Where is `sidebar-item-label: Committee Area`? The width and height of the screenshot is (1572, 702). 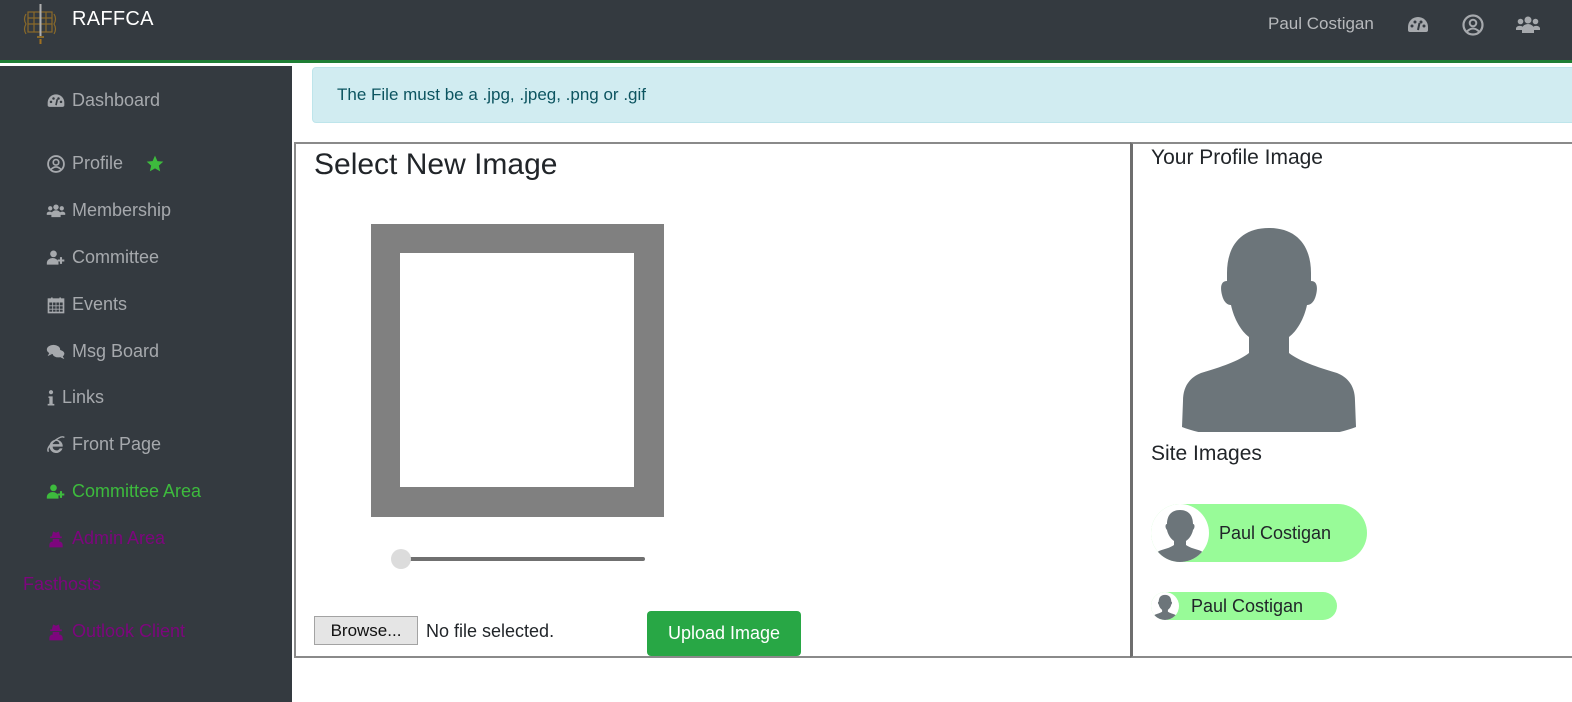
sidebar-item-label: Committee Area is located at coordinates (137, 491).